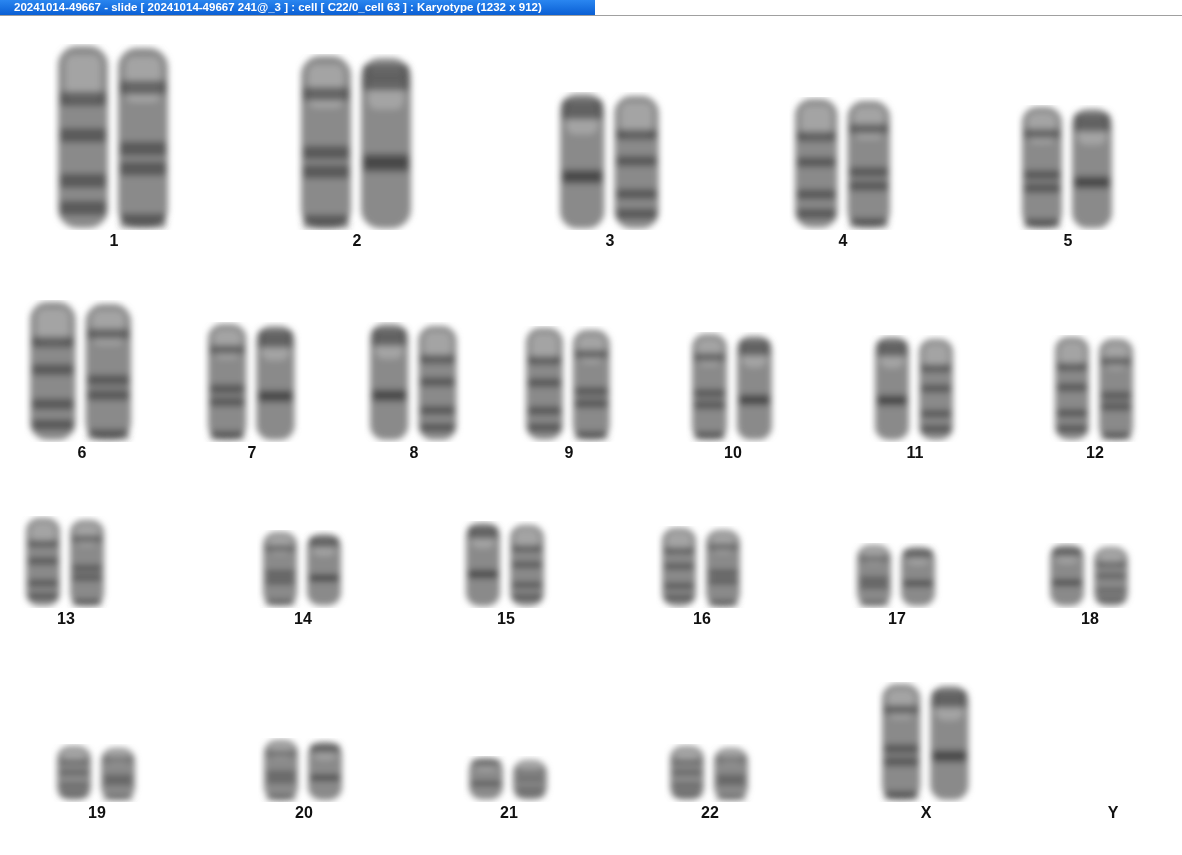  I want to click on window-title: 20241014-49667 - slide [ 20241014-49667 241@_3 ] : cell [ C22/0_cell 63 ] : Karyotype (1232 x 912), so click(297, 7).